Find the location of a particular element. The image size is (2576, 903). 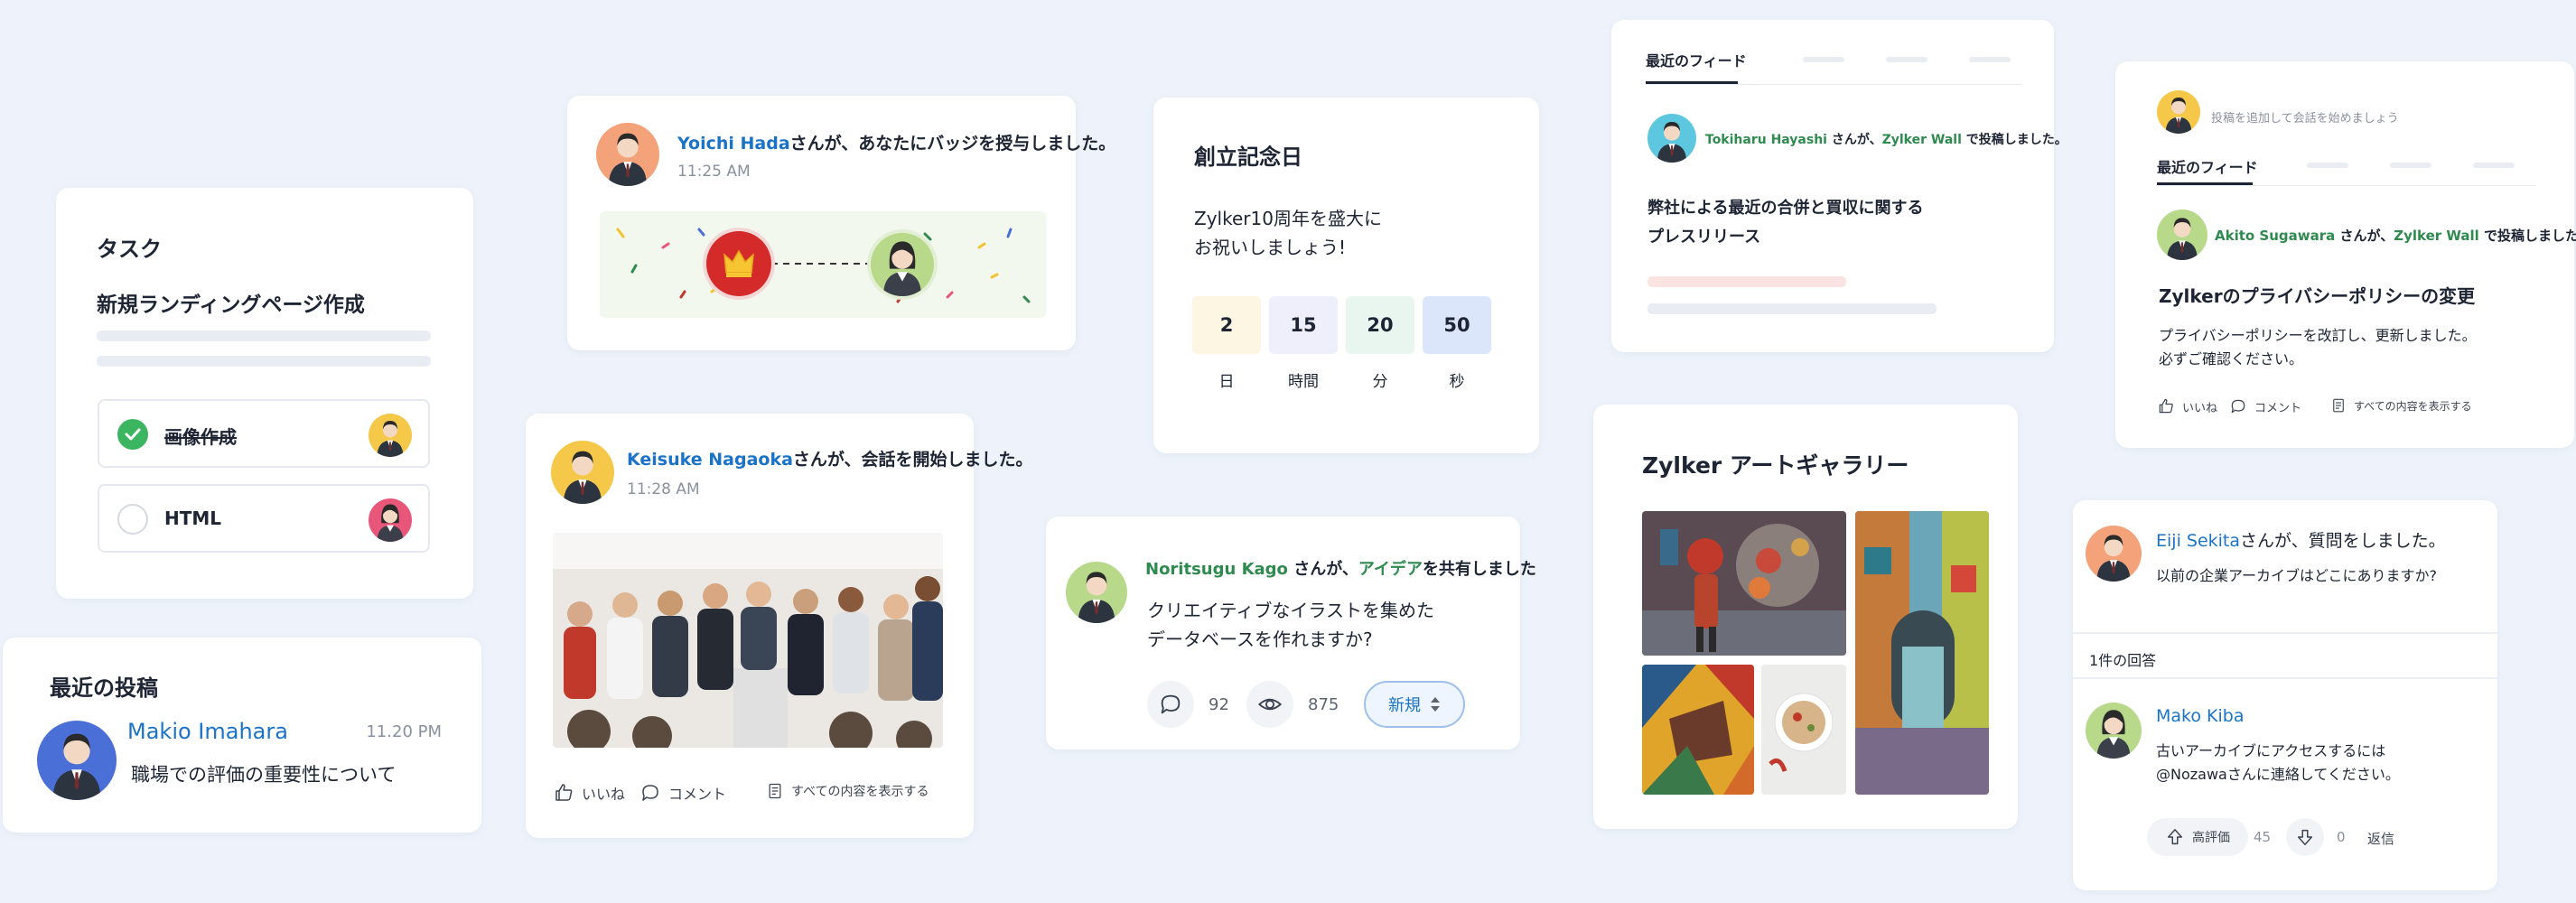

checkbox-empty-icon is located at coordinates (132, 519).